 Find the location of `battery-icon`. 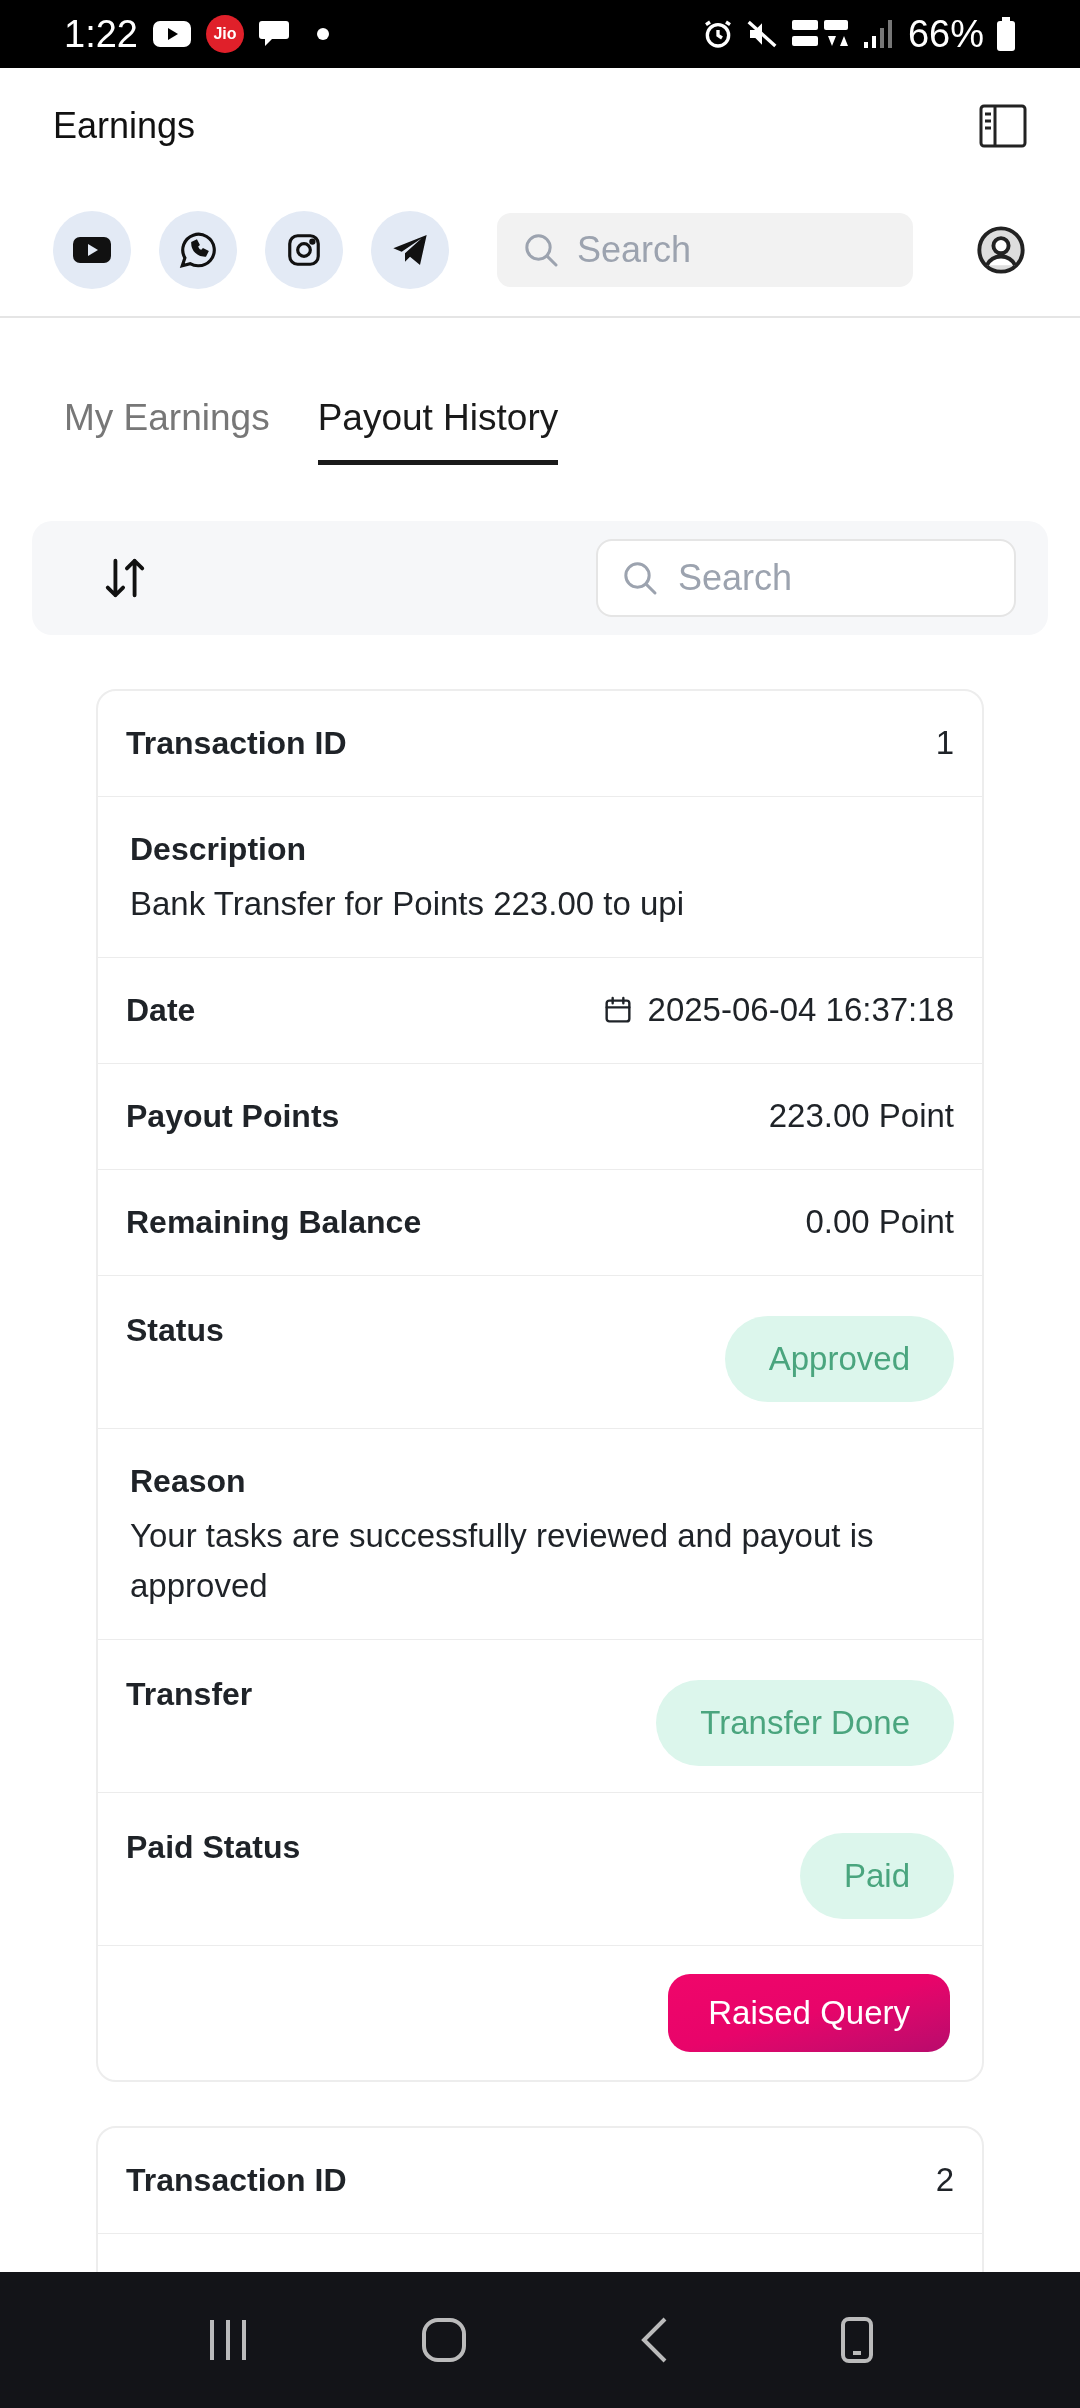

battery-icon is located at coordinates (1006, 34).